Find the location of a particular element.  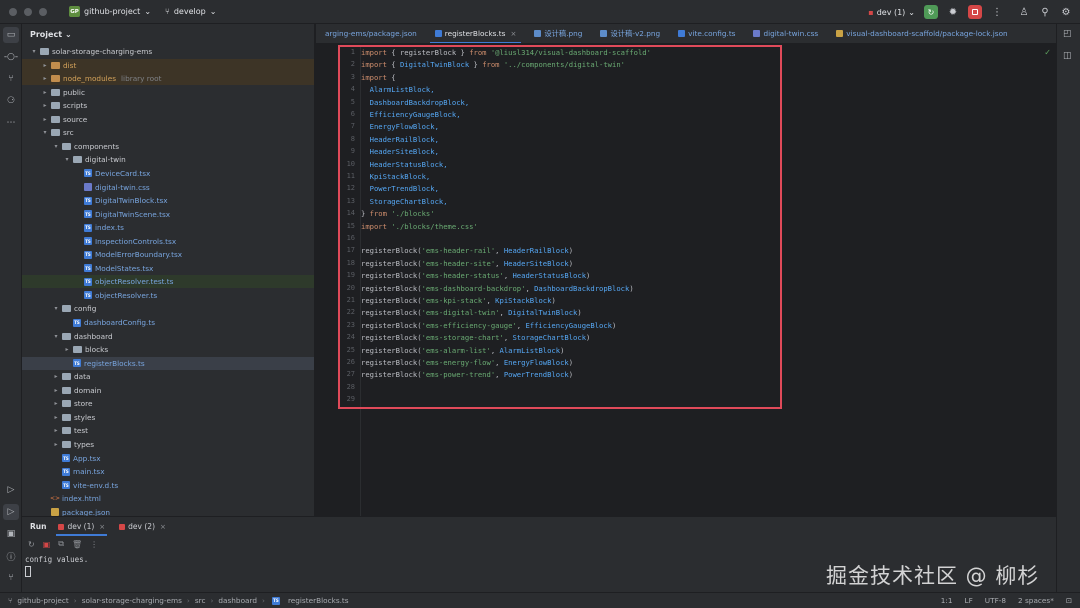

tree-item: ▾ config is located at coordinates (168, 308).